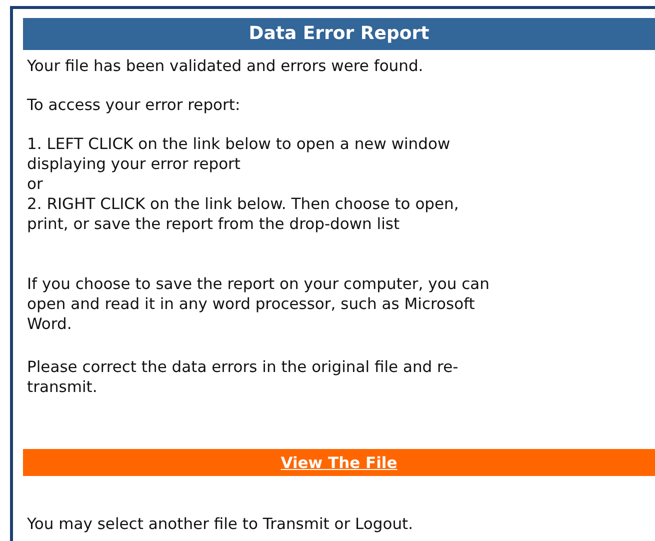 The width and height of the screenshot is (655, 541). I want to click on message-text: 1. LEFT CLICK on the link below to open a new window, so click(238, 144).